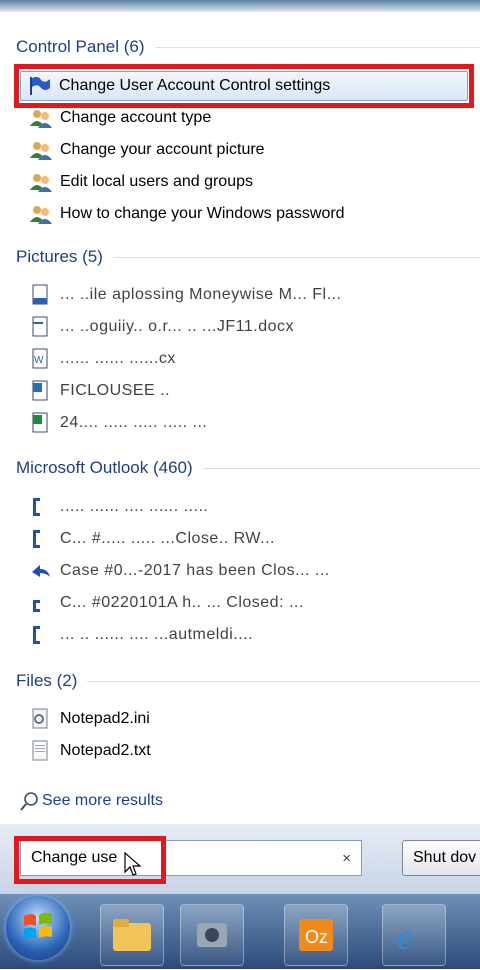 This screenshot has width=480, height=970. What do you see at coordinates (441, 858) in the screenshot?
I see `shut-down-button: Shut dov` at bounding box center [441, 858].